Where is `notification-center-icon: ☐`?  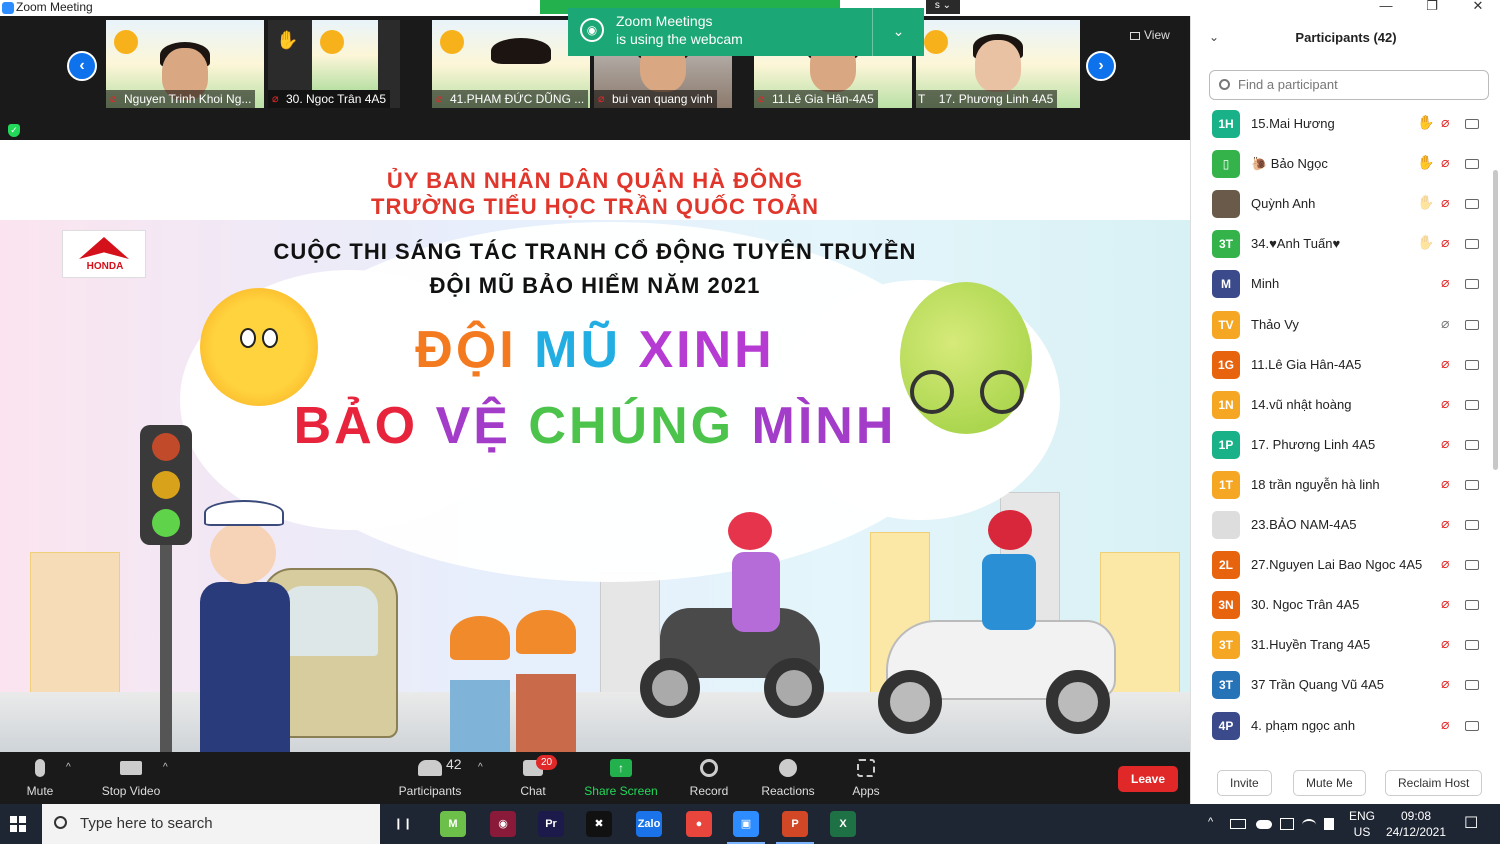
notification-center-icon: ☐ is located at coordinates (1471, 823).